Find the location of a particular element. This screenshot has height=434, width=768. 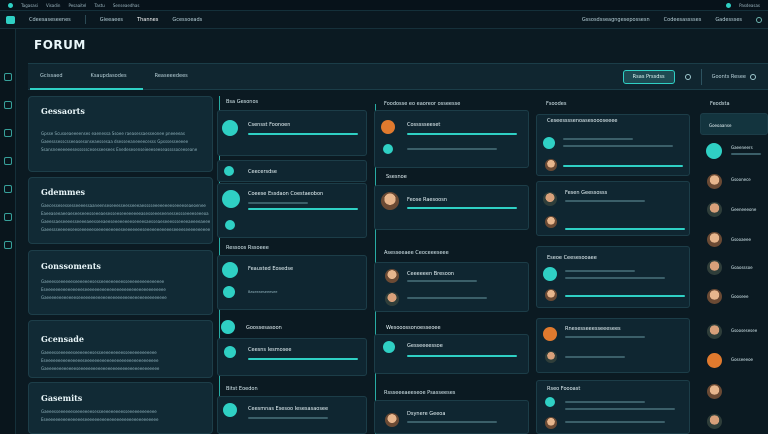

member-name: Gaeeneers is located at coordinates (742, 147).